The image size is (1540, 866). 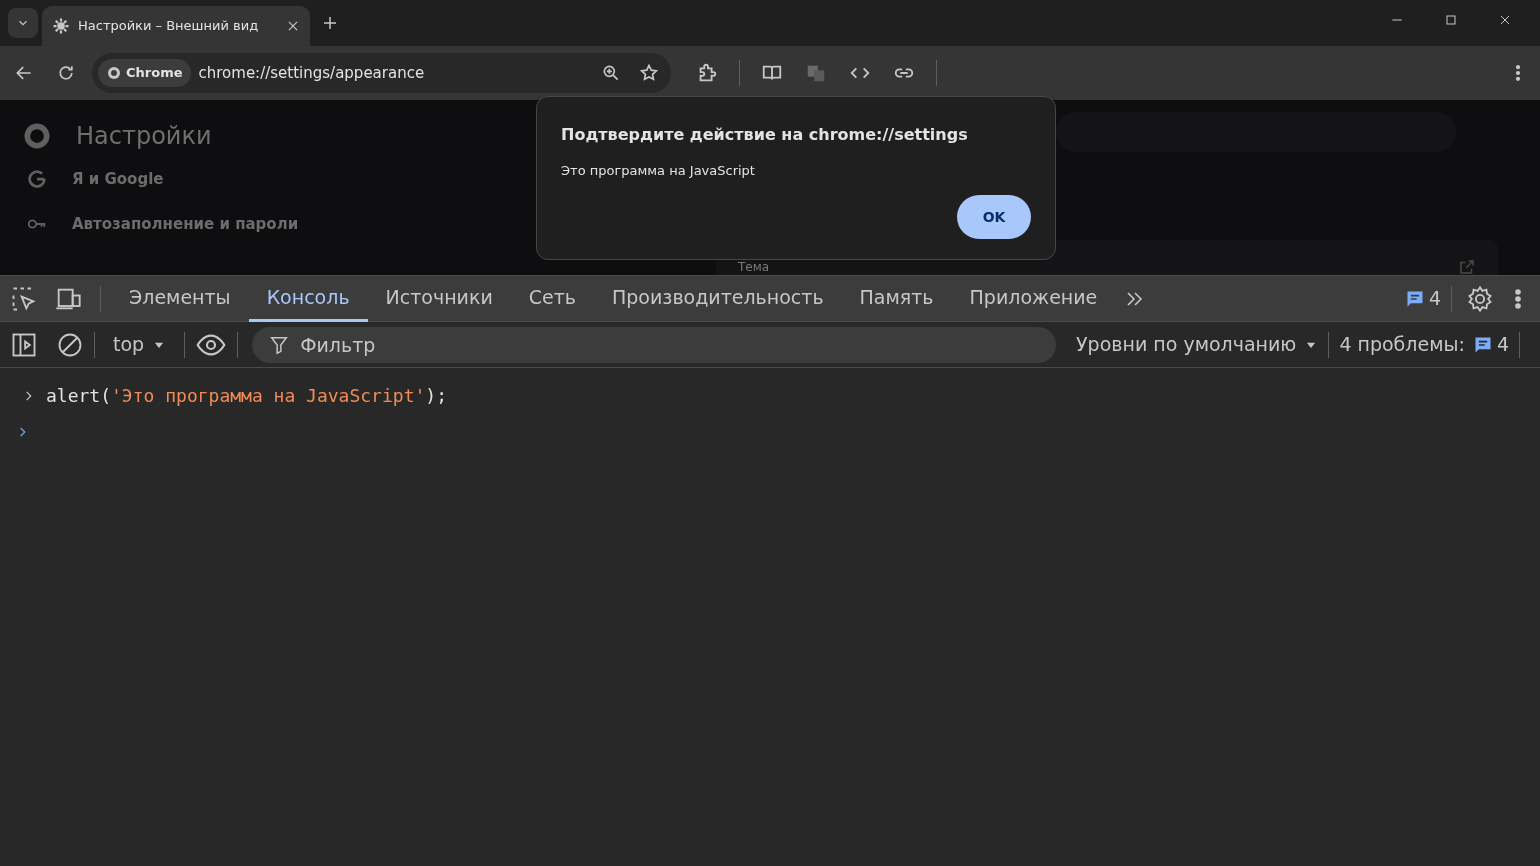 I want to click on ok-button: OK, so click(x=994, y=217).